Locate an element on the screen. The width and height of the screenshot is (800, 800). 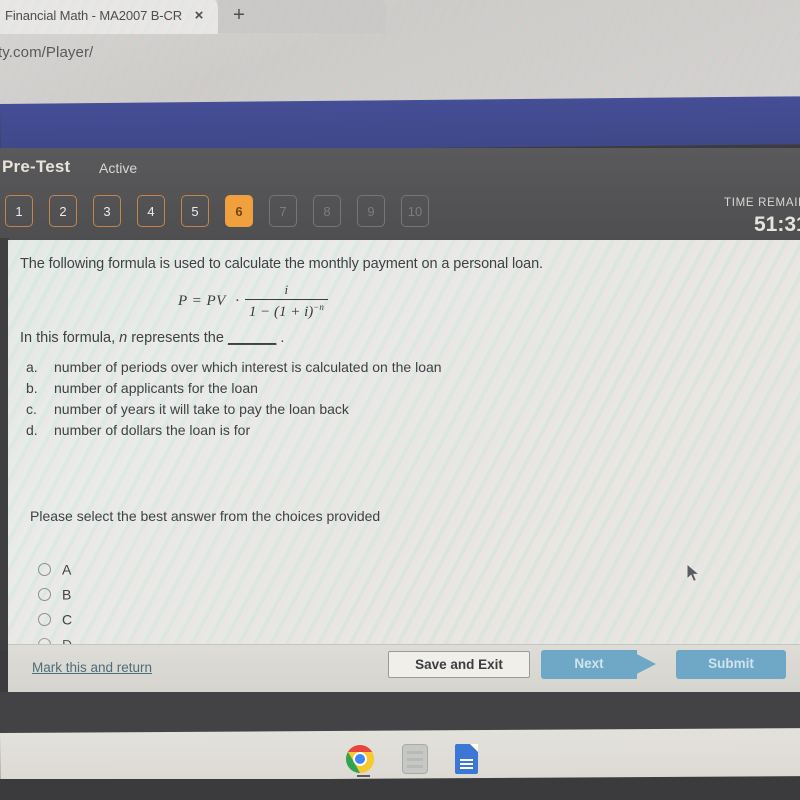
question-button-1: 1 is located at coordinates (19, 211).